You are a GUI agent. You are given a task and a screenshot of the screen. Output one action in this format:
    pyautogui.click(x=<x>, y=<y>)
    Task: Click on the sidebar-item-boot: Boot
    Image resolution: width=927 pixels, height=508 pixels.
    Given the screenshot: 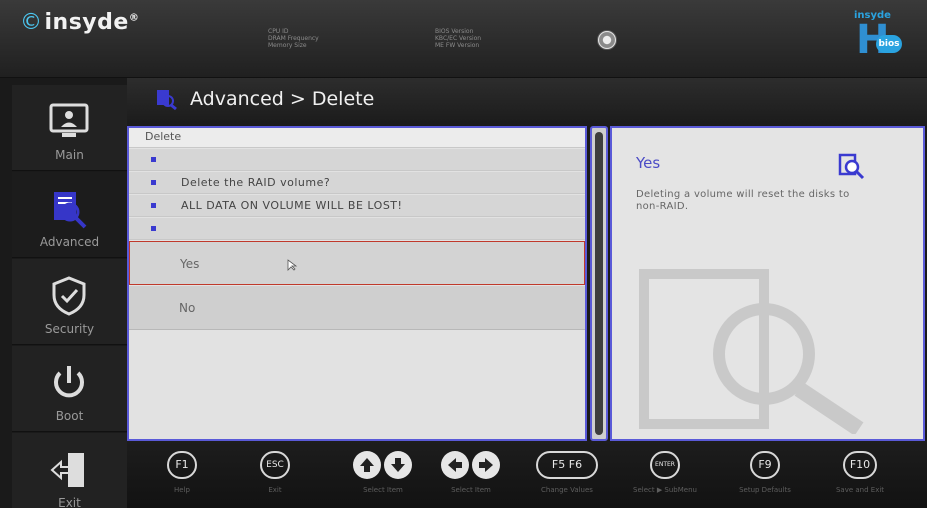 What is the action you would take?
    pyautogui.click(x=69, y=389)
    